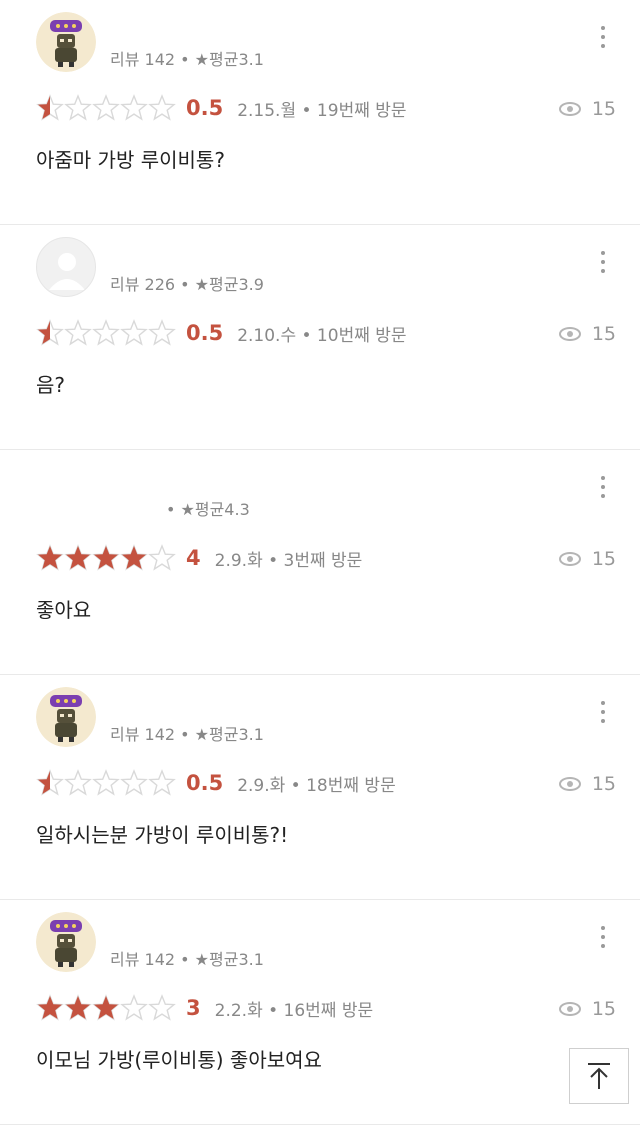 Image resolution: width=640 pixels, height=1140 pixels. Describe the element at coordinates (51, 385) in the screenshot. I see `review-comment: 음?` at that location.